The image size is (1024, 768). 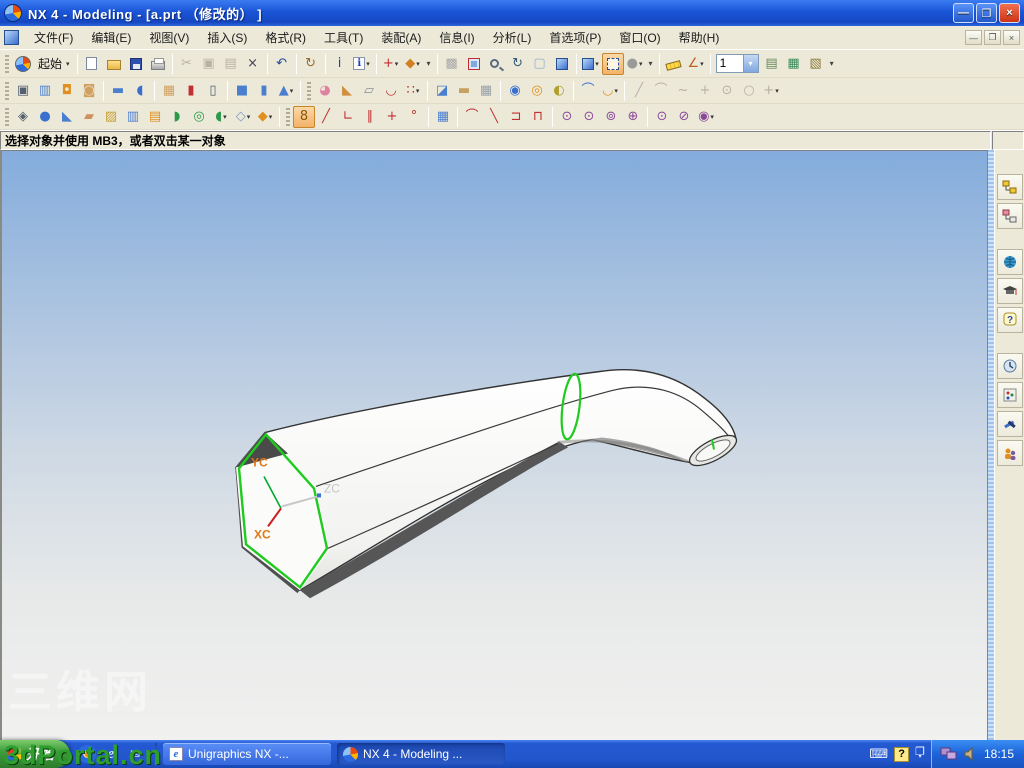 What do you see at coordinates (1009, 395) in the screenshot?
I see `palettes-tab` at bounding box center [1009, 395].